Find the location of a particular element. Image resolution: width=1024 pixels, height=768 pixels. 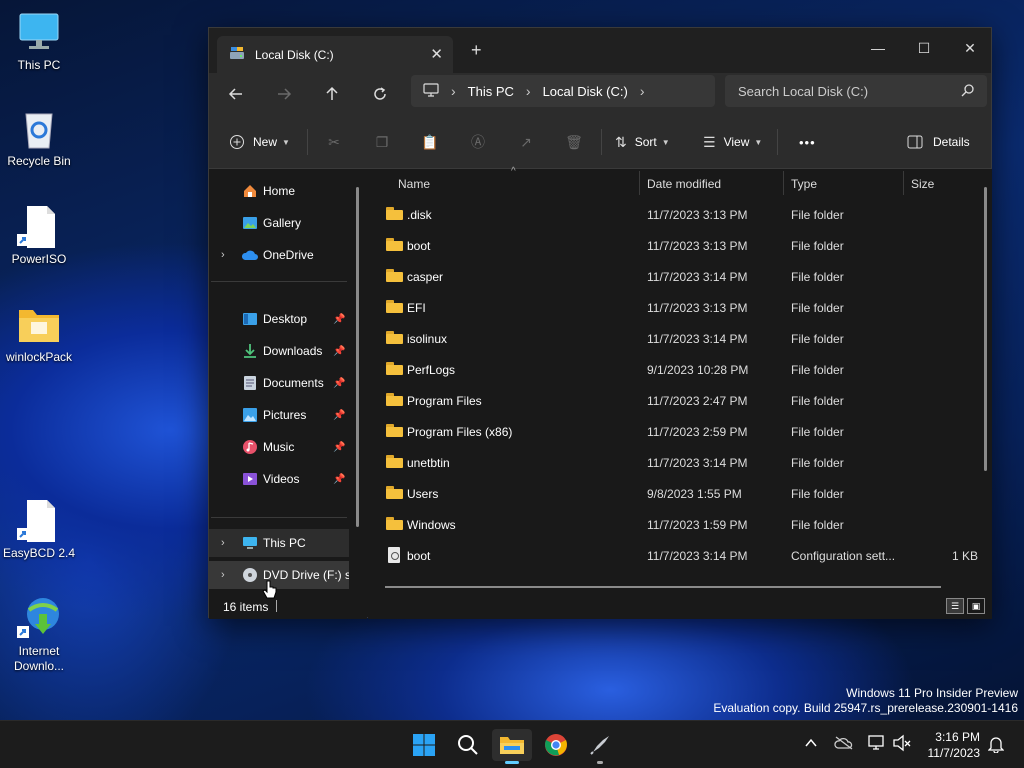

tab-local-disk: Local Disk (C:) ✕ is located at coordinates (335, 54).